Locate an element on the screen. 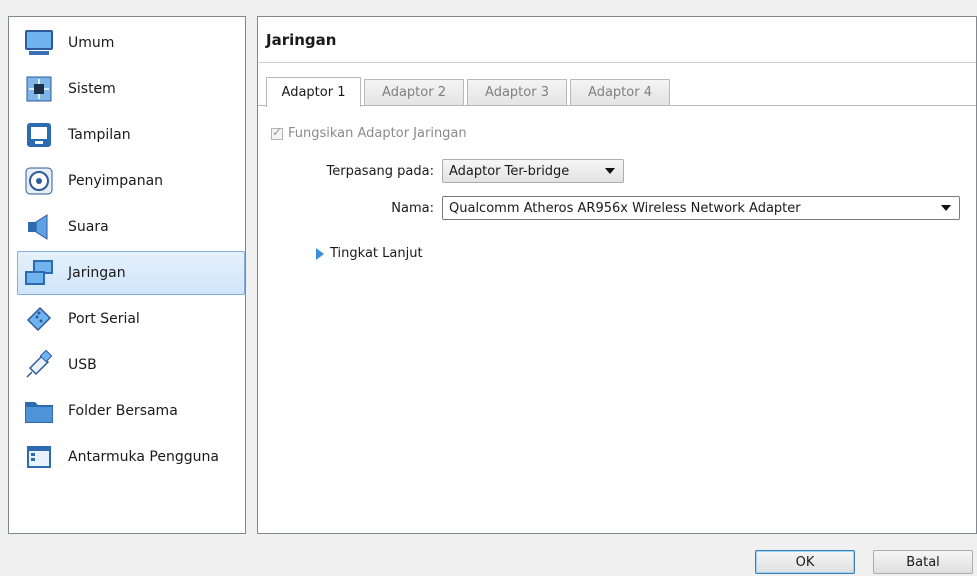  sidebar-item-tampilan: Tampilan is located at coordinates (131, 135).